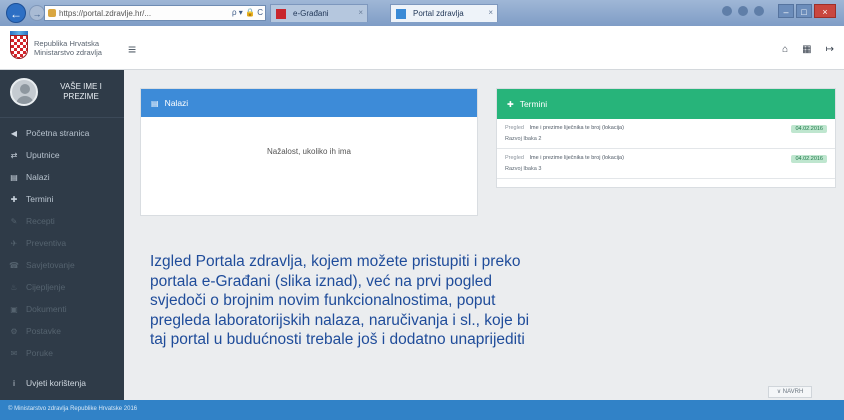  What do you see at coordinates (39, 353) in the screenshot?
I see `sidebar-item-label: Poruke` at bounding box center [39, 353].